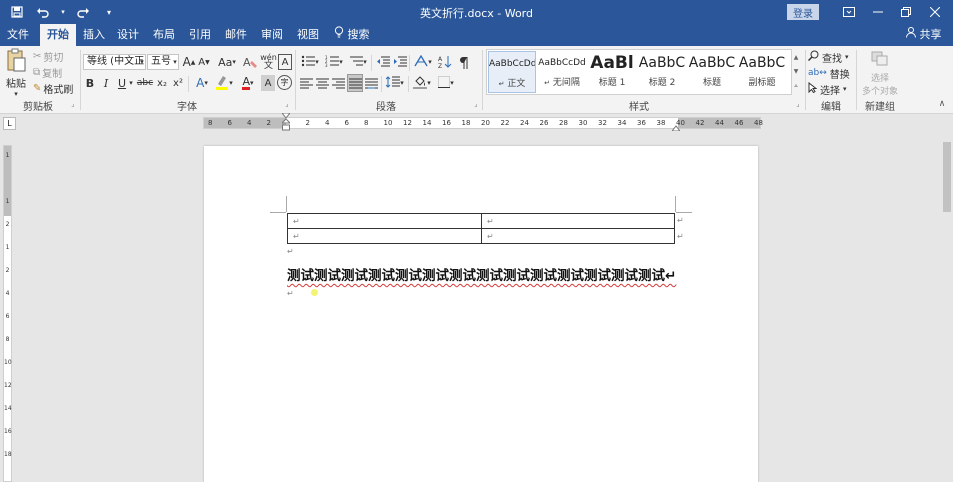 Image resolution: width=953 pixels, height=482 pixels. What do you see at coordinates (803, 12) in the screenshot?
I see `sign-in-button: 登录` at bounding box center [803, 12].